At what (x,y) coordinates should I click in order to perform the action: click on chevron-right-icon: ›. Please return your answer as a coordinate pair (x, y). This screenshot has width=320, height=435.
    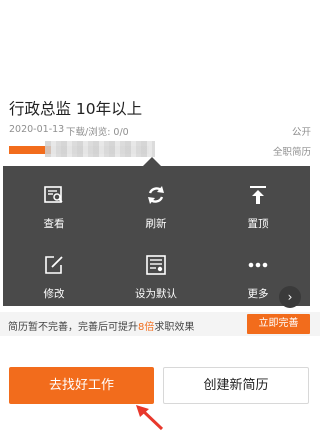
    Looking at the image, I should click on (290, 297).